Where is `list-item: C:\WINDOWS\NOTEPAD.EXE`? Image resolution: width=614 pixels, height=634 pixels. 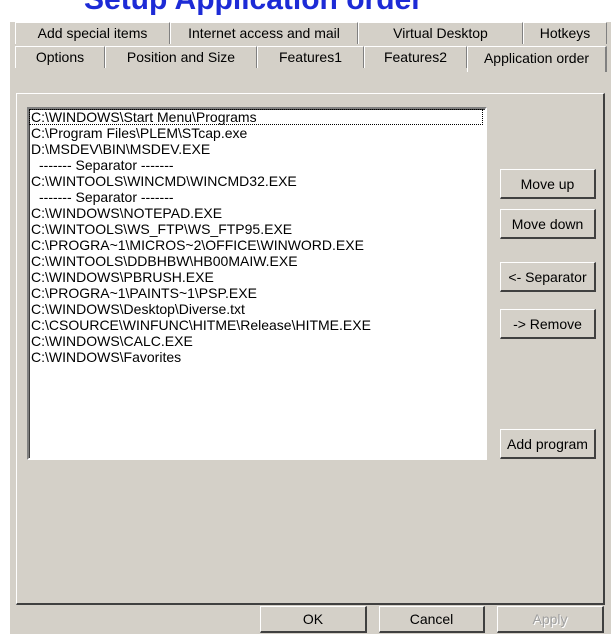
list-item: C:\WINDOWS\NOTEPAD.EXE is located at coordinates (257, 213).